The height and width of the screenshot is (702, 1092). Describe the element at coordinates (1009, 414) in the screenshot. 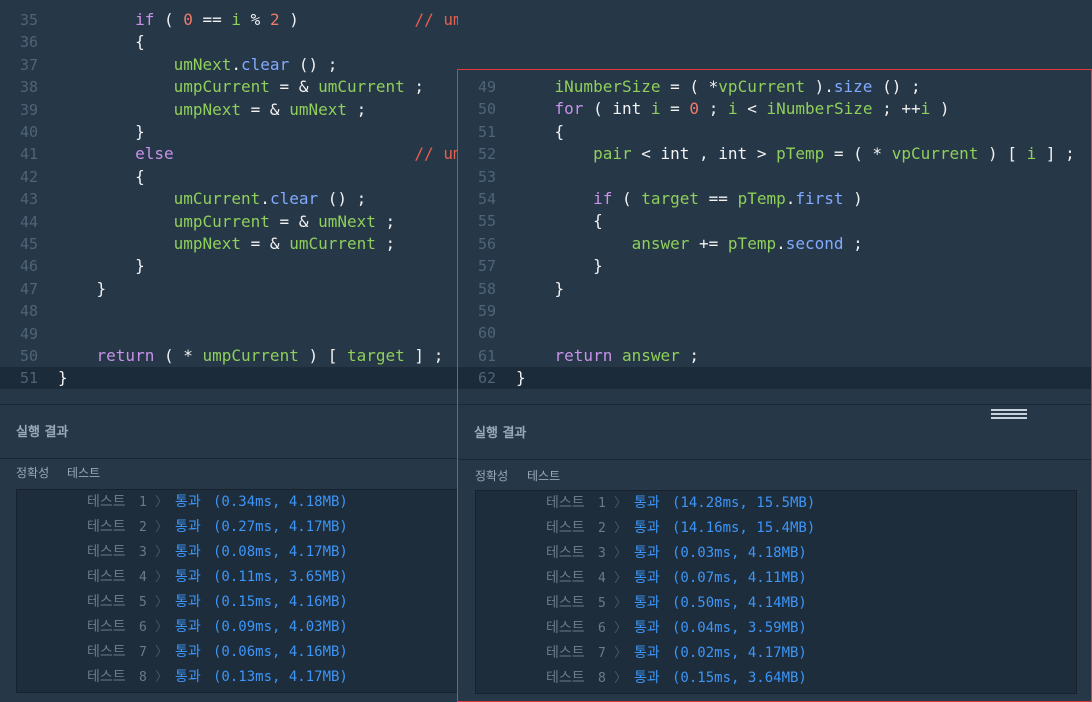

I see `resize-handle` at that location.